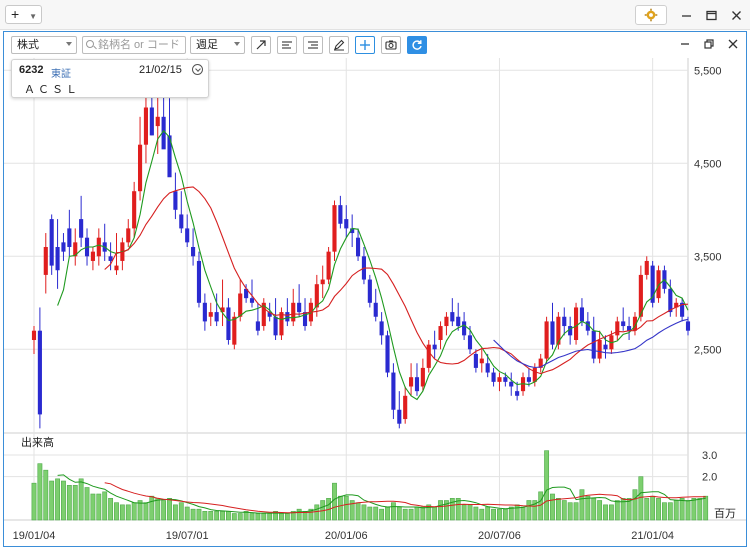  What do you see at coordinates (725, 513) in the screenshot?
I see `volume-unit-label: 百万` at bounding box center [725, 513].